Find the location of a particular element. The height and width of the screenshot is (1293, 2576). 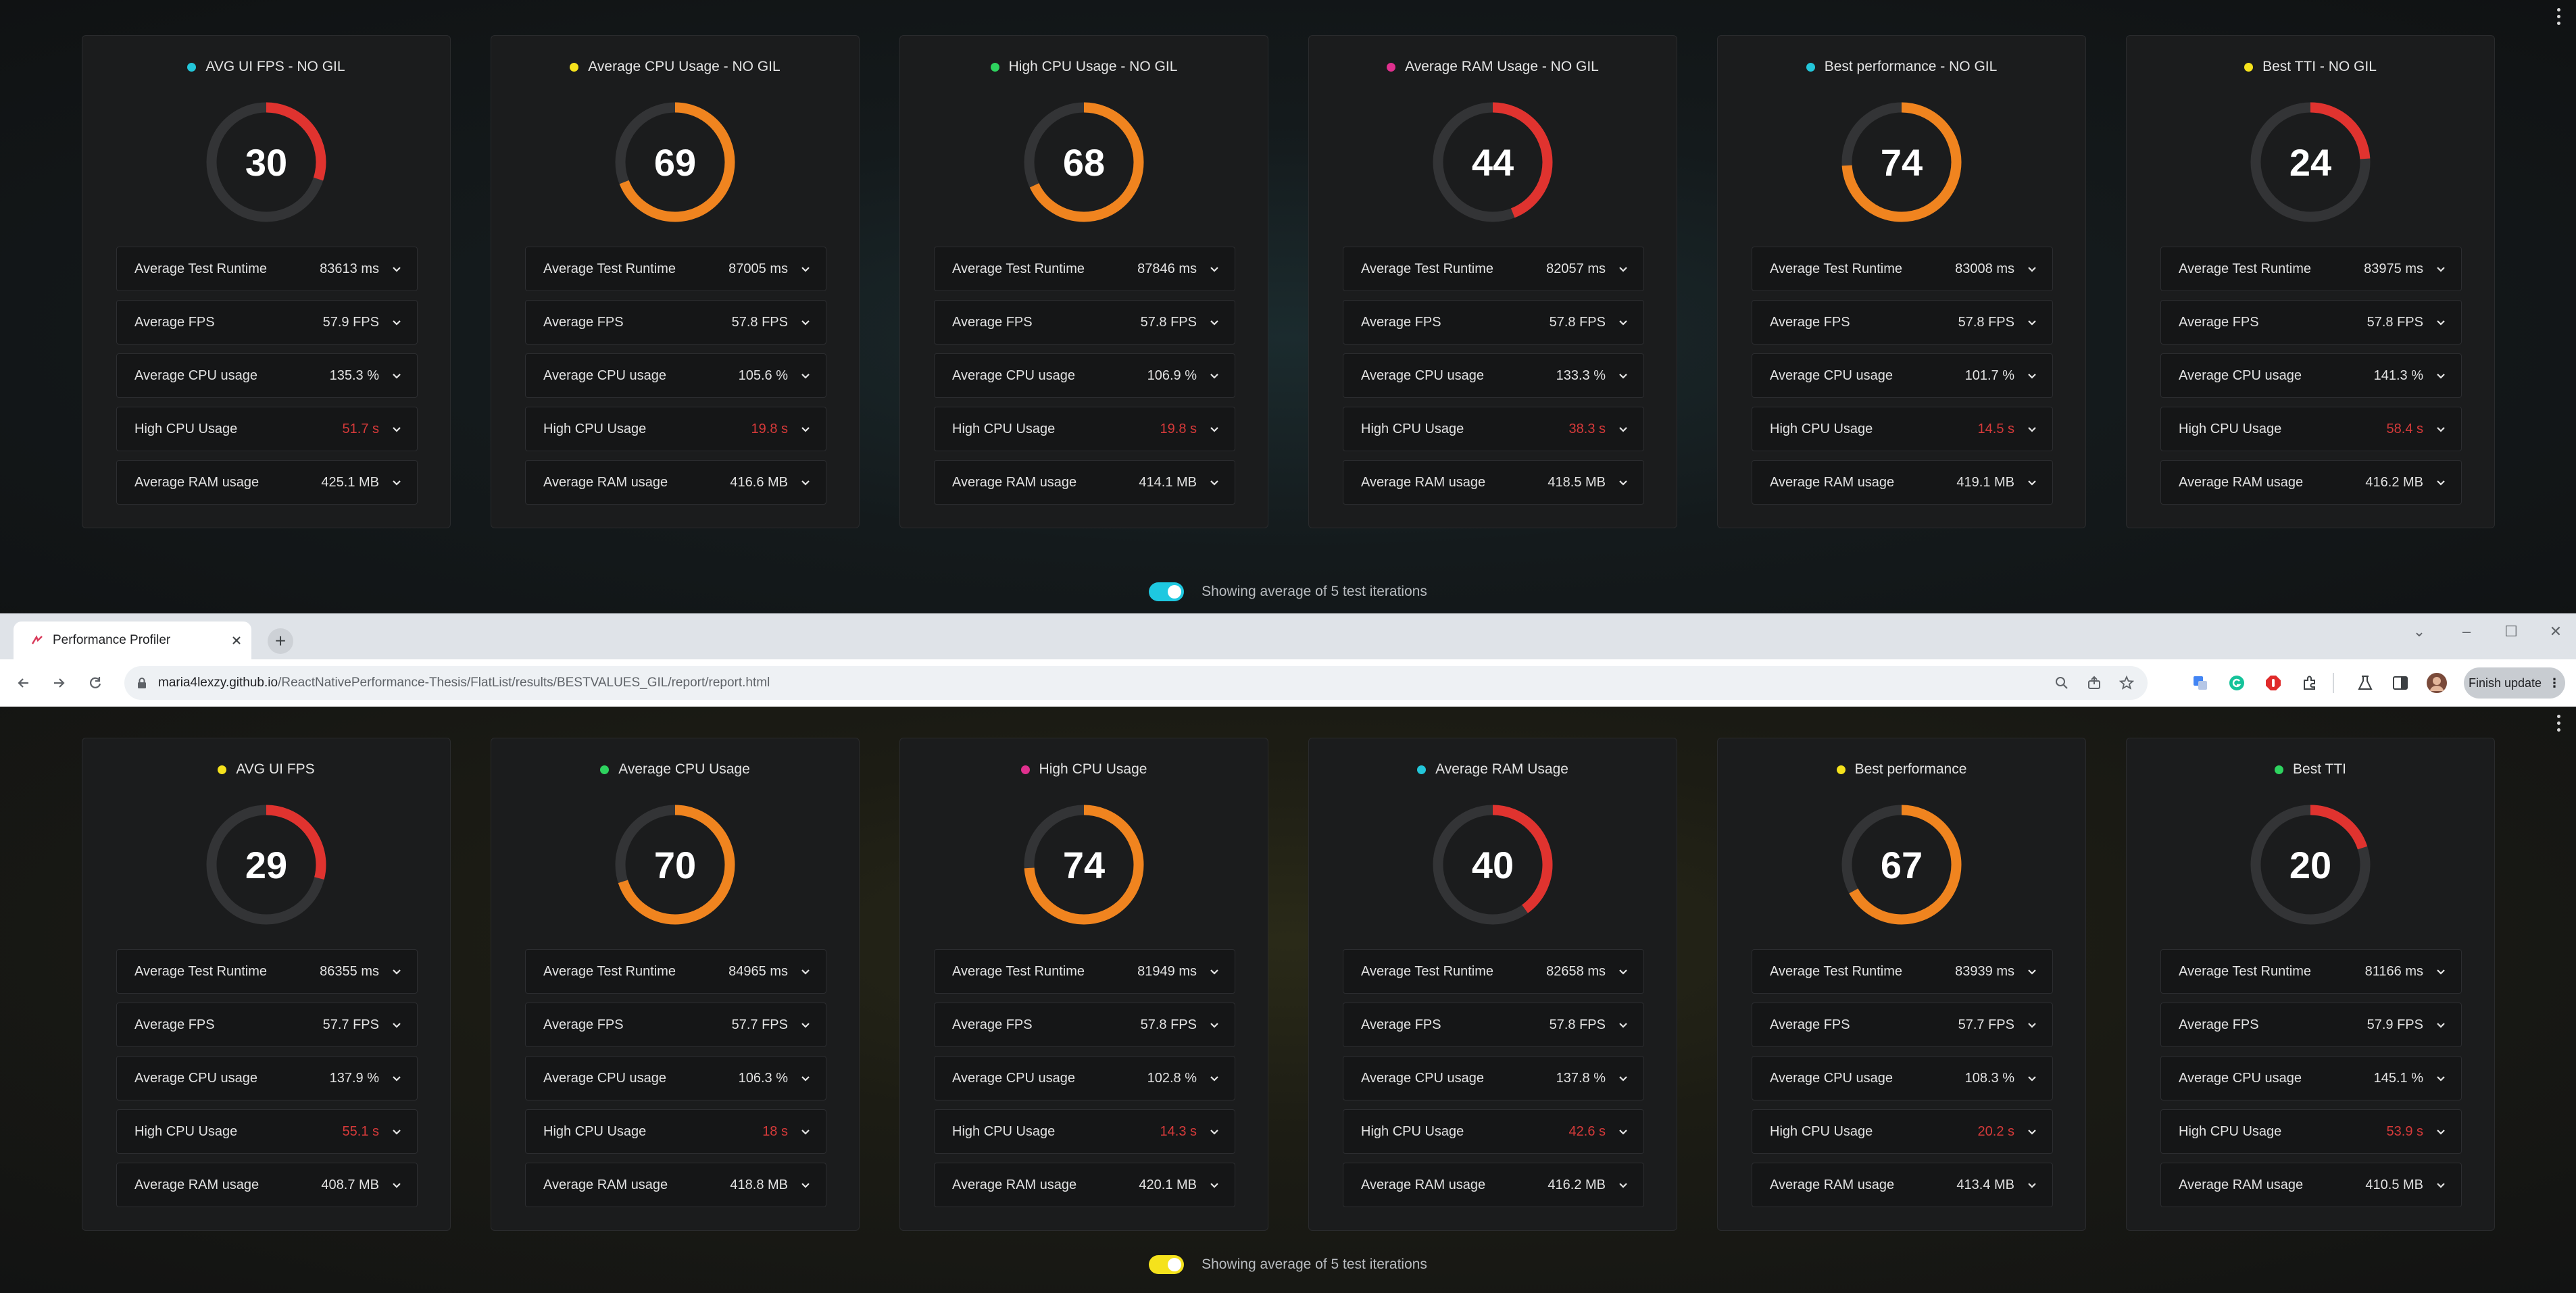

metric-row: Average Test Runtime 86355 ms is located at coordinates (267, 972).